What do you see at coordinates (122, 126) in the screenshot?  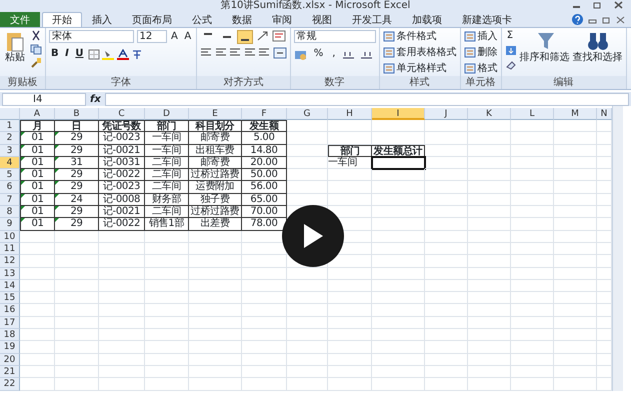 I see `sheet-cell: 凭证号数` at bounding box center [122, 126].